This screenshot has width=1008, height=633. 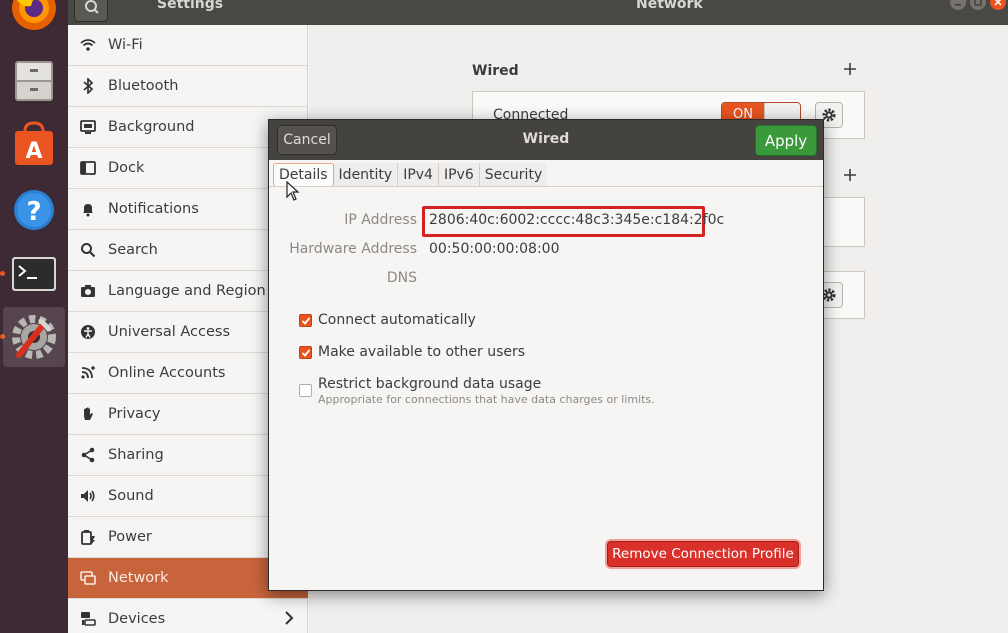 I want to click on dock-icon, so click(x=88, y=168).